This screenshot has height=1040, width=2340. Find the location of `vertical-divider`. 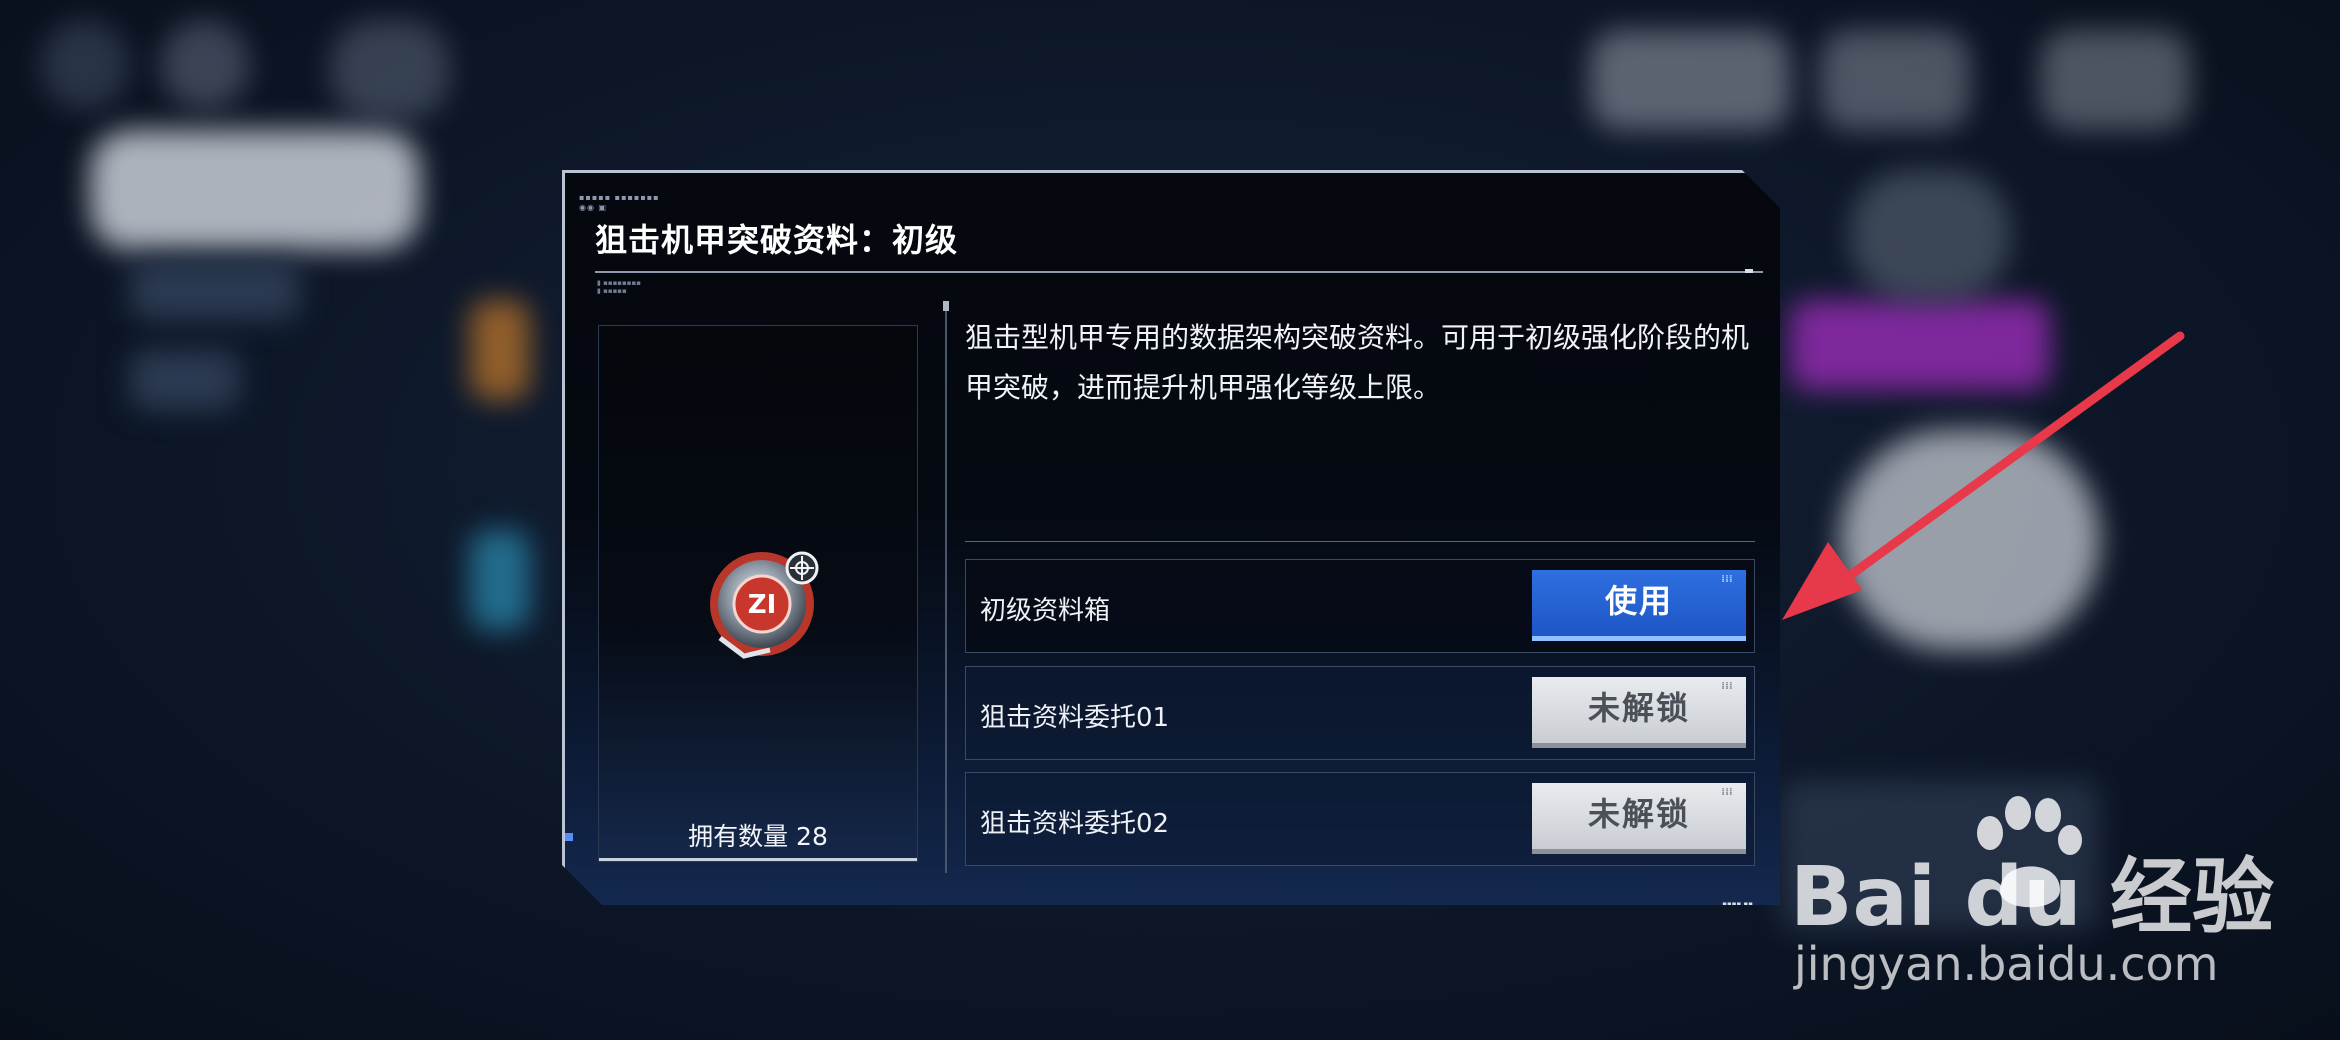

vertical-divider is located at coordinates (946, 587).